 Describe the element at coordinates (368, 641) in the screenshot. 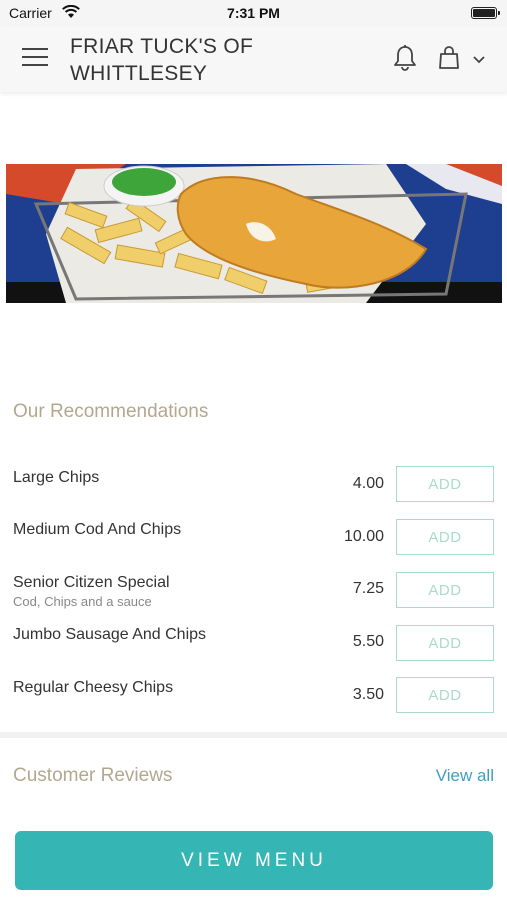

I see `item-price: 5.50` at that location.